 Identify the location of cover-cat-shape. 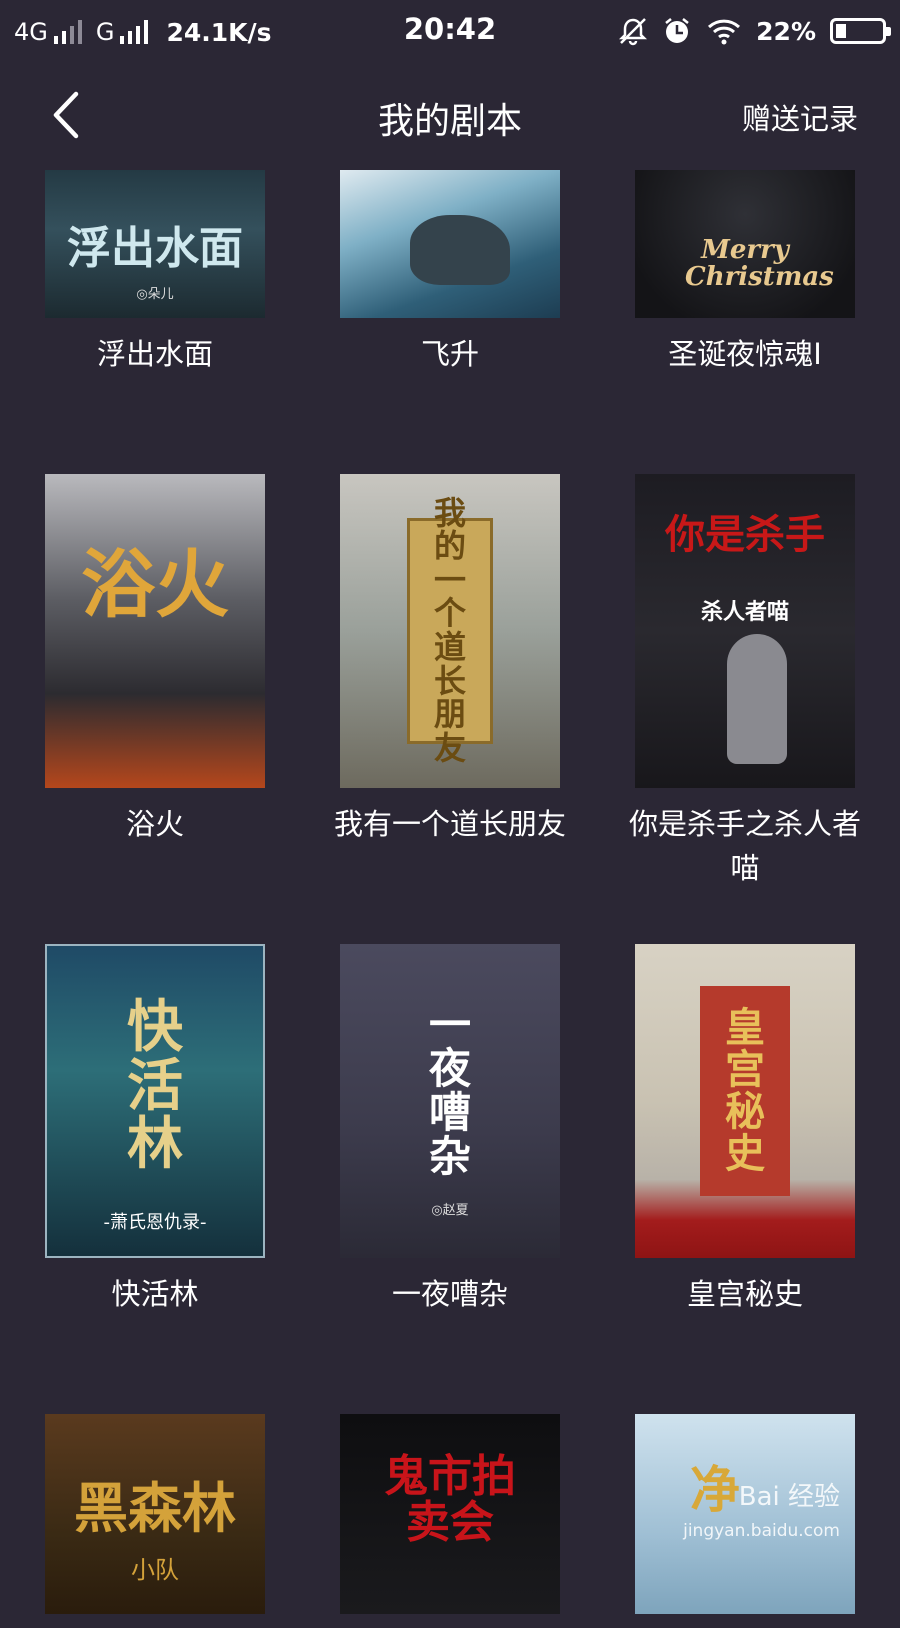
(757, 699).